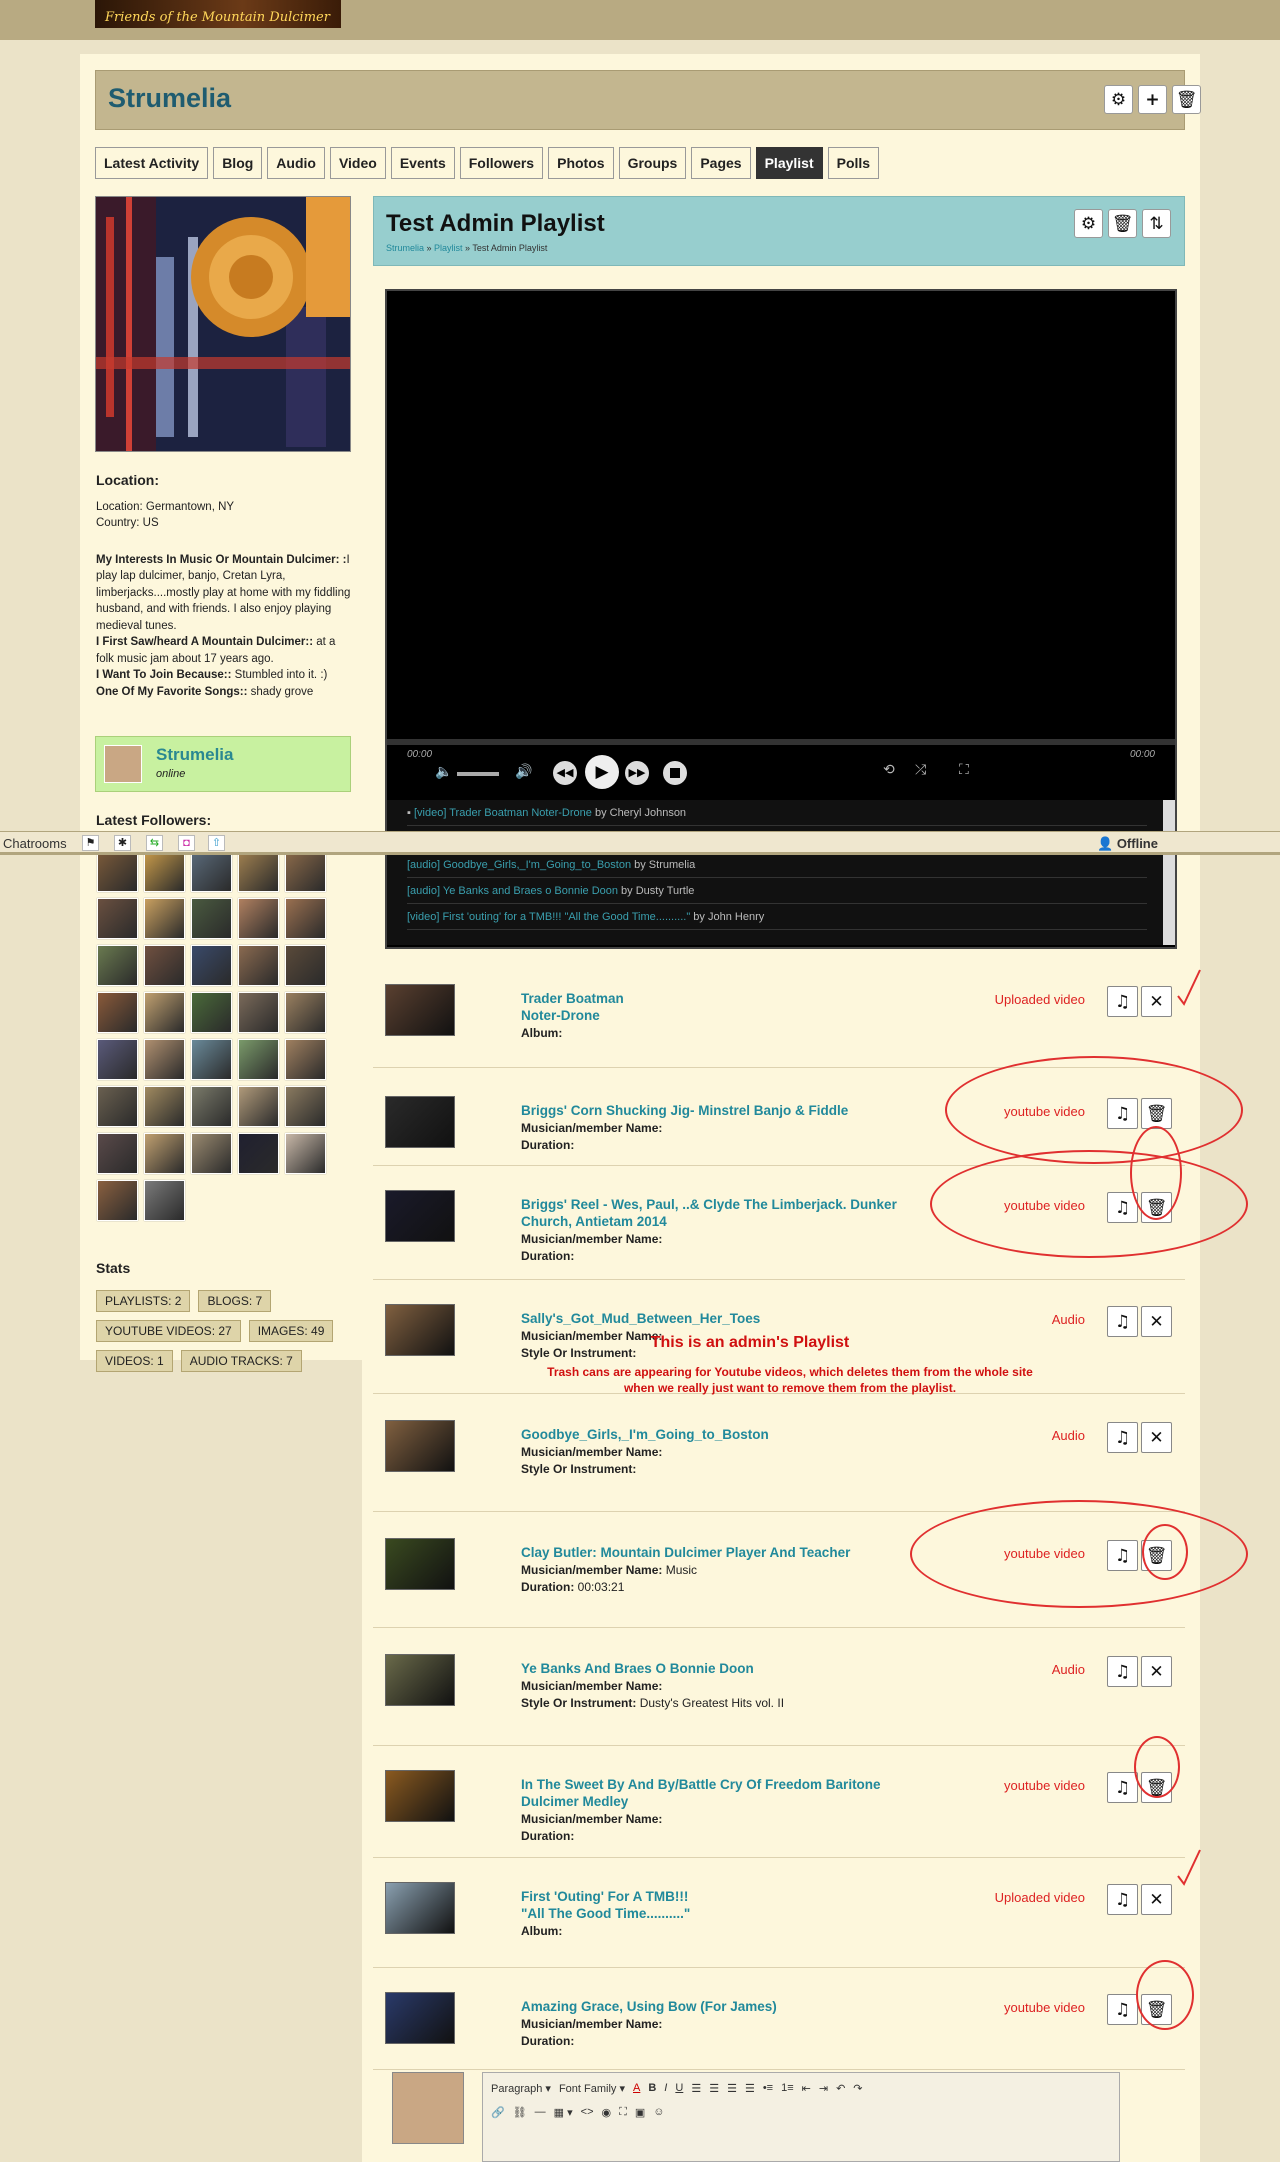 The height and width of the screenshot is (2162, 1280). Describe the element at coordinates (696, 2088) in the screenshot. I see `align-left-icon: ☰` at that location.